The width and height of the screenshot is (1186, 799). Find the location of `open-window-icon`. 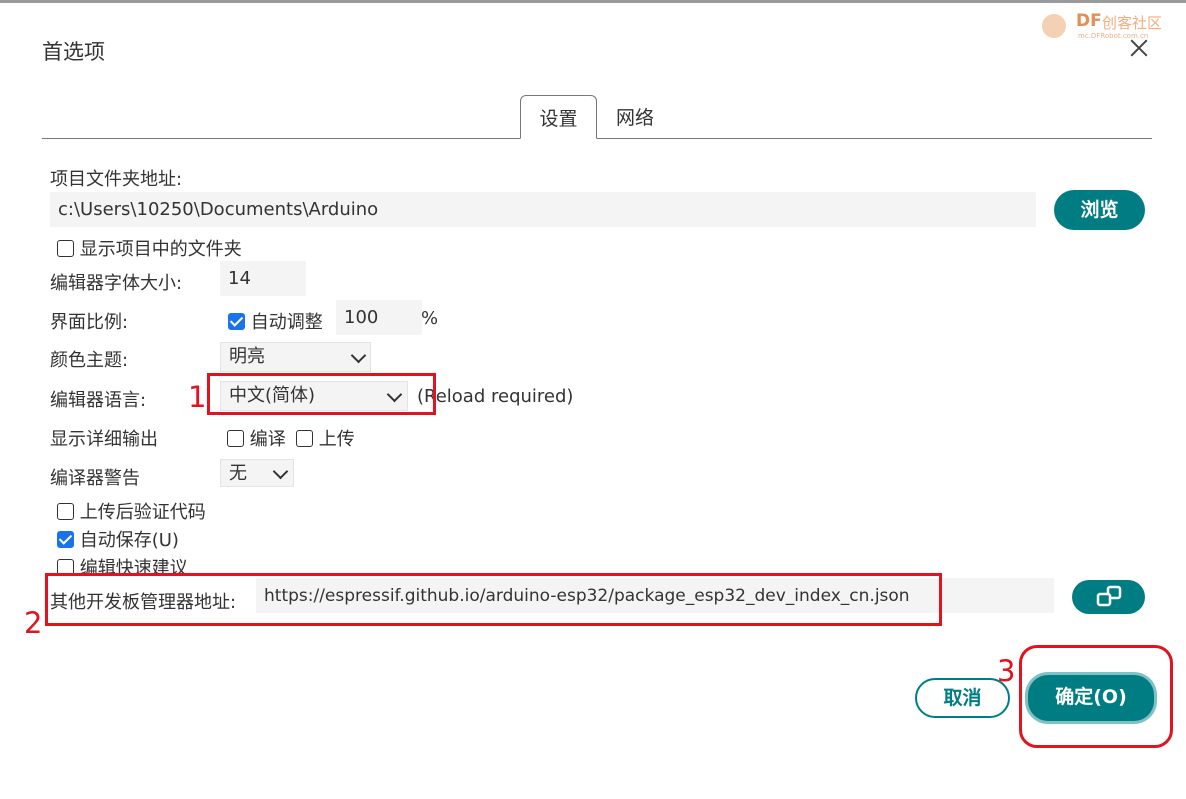

open-window-icon is located at coordinates (1109, 596).